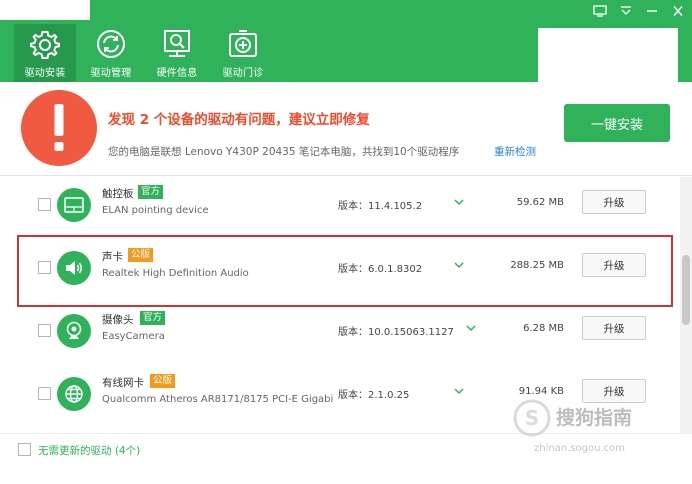 The width and height of the screenshot is (692, 484). What do you see at coordinates (686, 290) in the screenshot?
I see `scrollbar-thumb` at bounding box center [686, 290].